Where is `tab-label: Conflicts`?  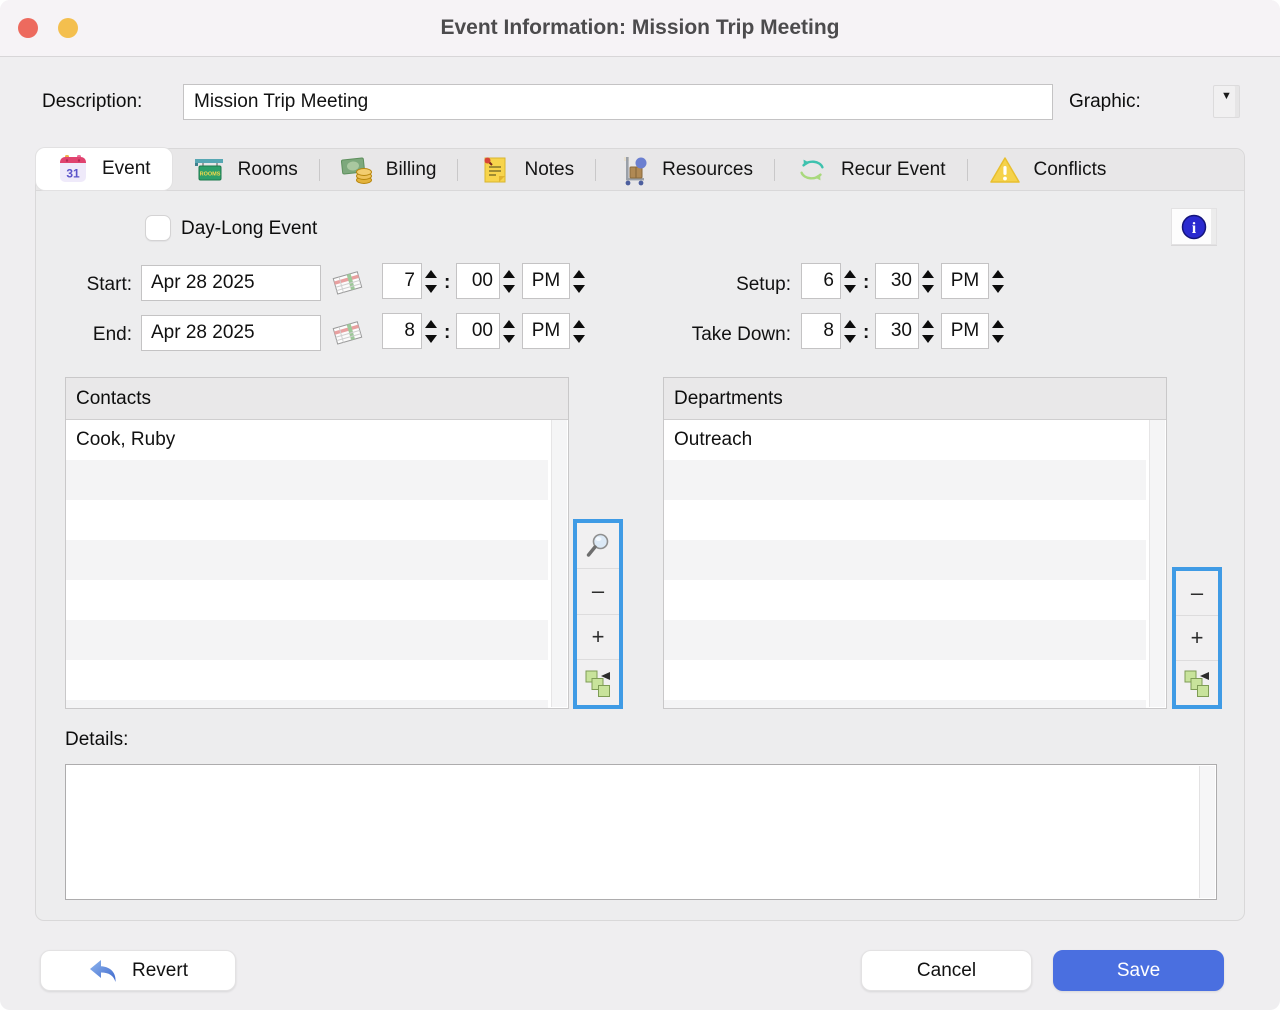 tab-label: Conflicts is located at coordinates (1070, 169).